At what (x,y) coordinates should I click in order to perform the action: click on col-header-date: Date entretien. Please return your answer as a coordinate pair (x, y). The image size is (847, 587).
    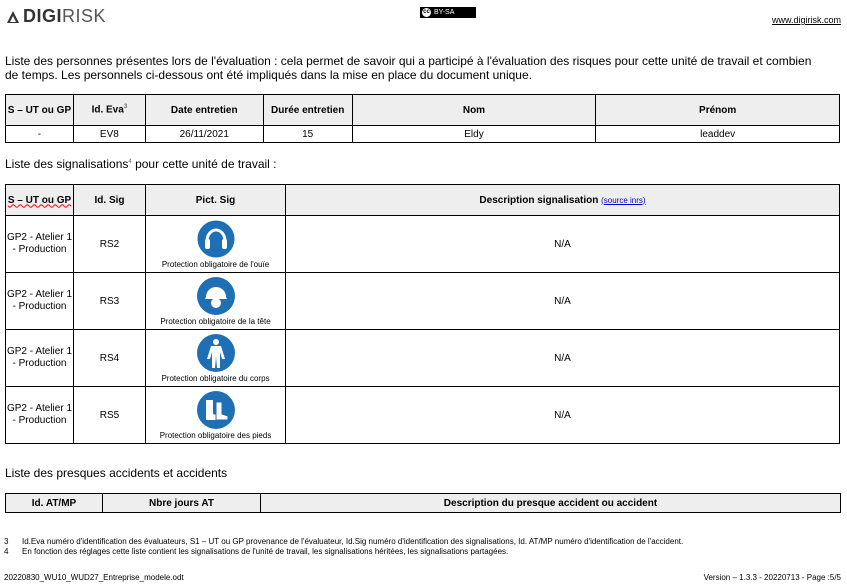
    Looking at the image, I should click on (204, 110).